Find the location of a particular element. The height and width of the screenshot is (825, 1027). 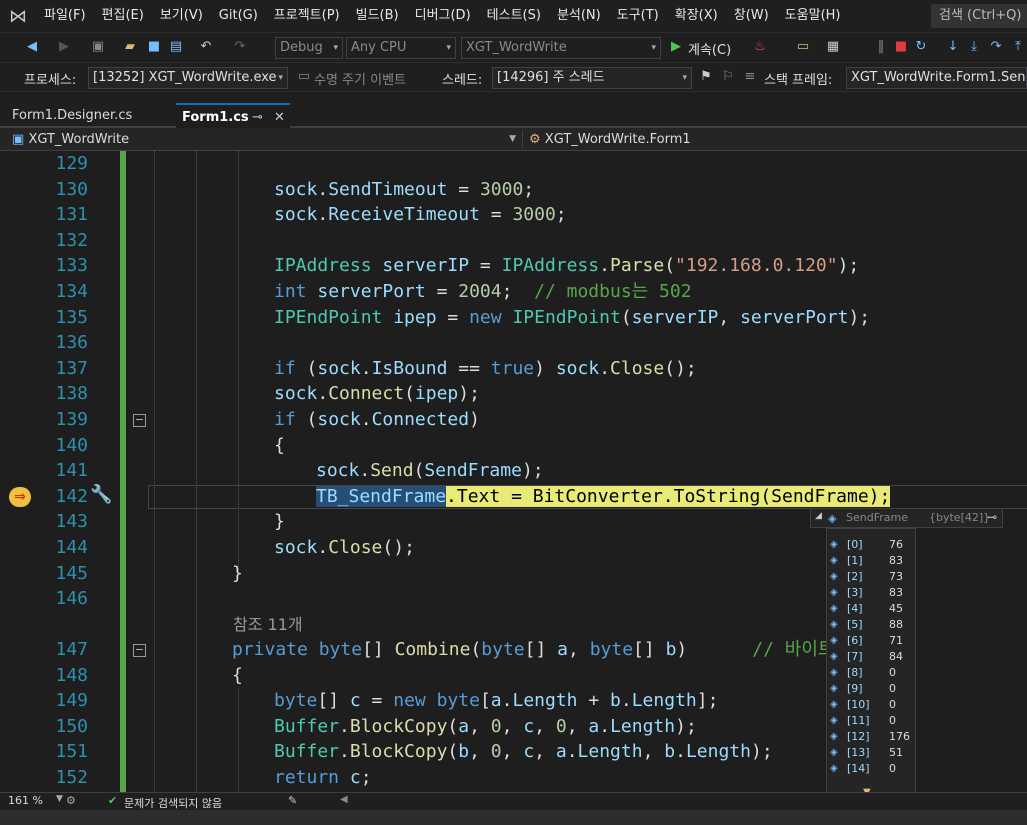

menu-extensions: 확장(X) is located at coordinates (696, 16).